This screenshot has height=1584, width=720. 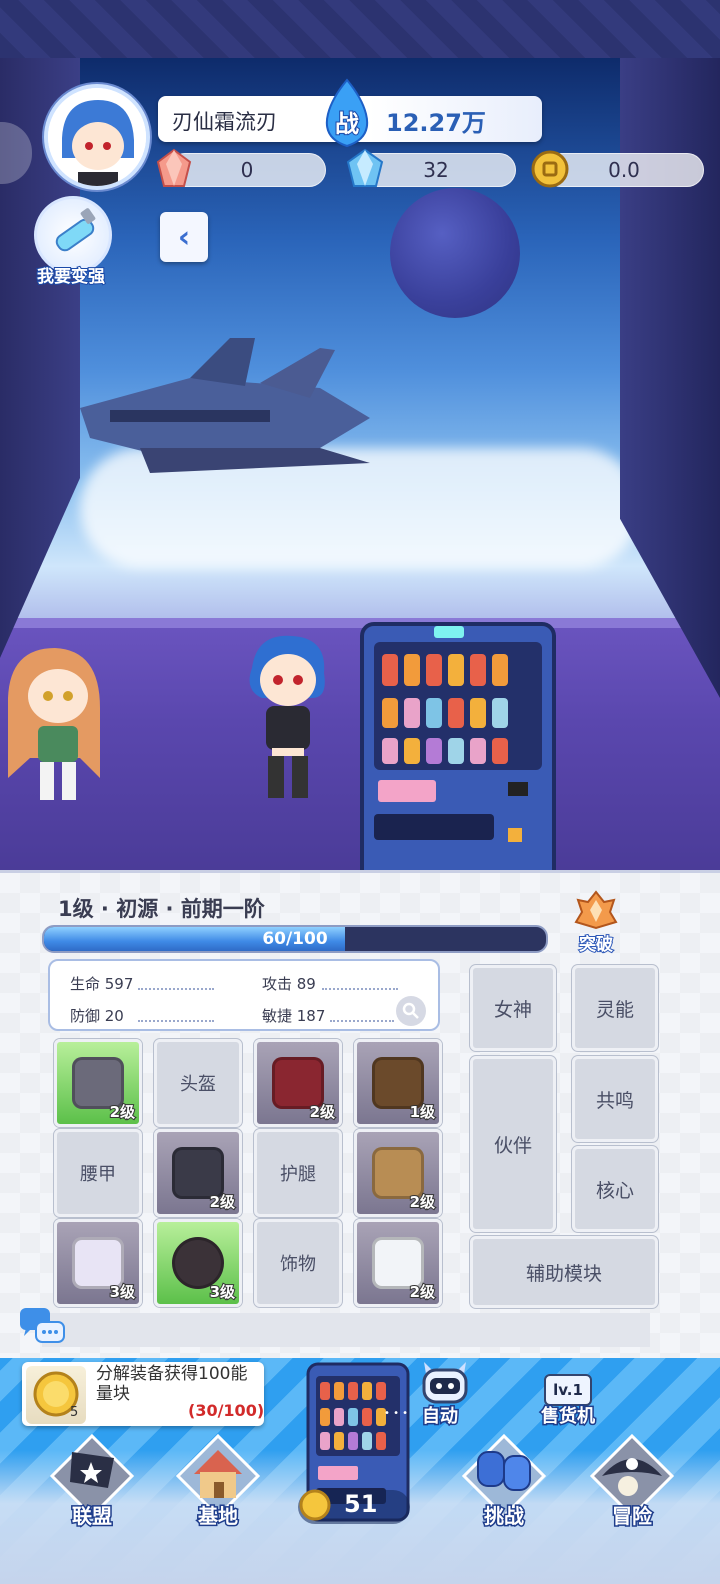 I want to click on equipment-slot-label: 饰物, so click(x=298, y=1264).